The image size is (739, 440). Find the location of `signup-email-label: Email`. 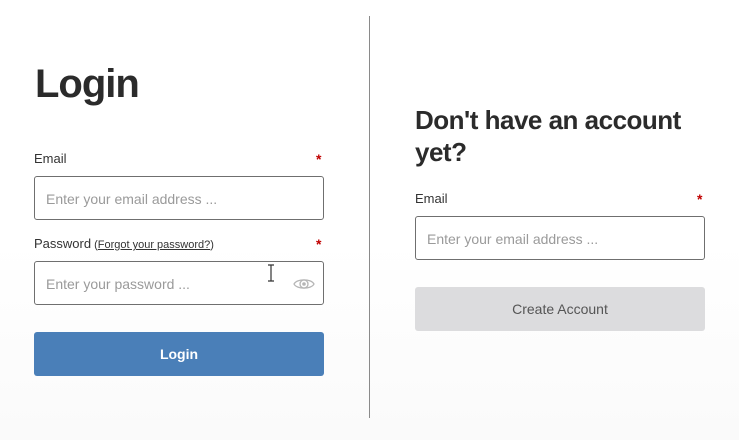

signup-email-label: Email is located at coordinates (431, 198).